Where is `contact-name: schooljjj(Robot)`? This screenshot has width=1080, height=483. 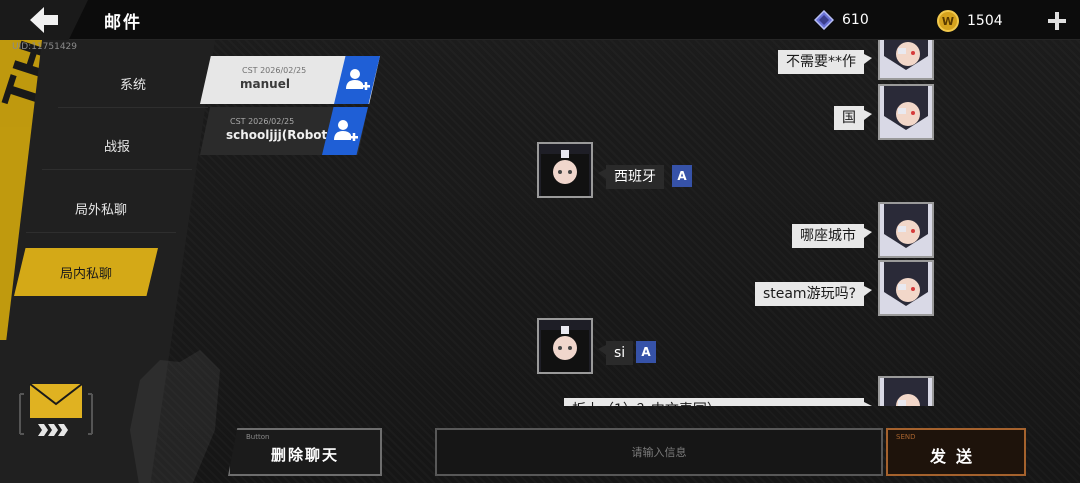 contact-name: schooljjj(Robot) is located at coordinates (279, 135).